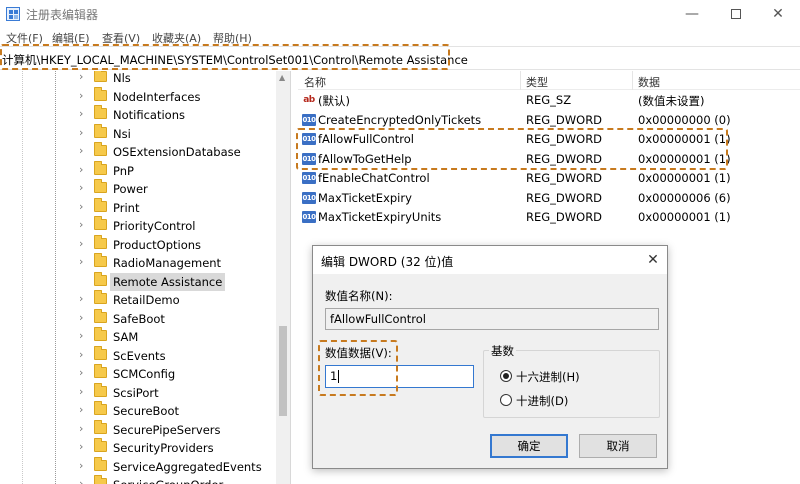 Image resolution: width=800 pixels, height=484 pixels. Describe the element at coordinates (138, 263) in the screenshot. I see `tree-item: › RadioManagement` at that location.